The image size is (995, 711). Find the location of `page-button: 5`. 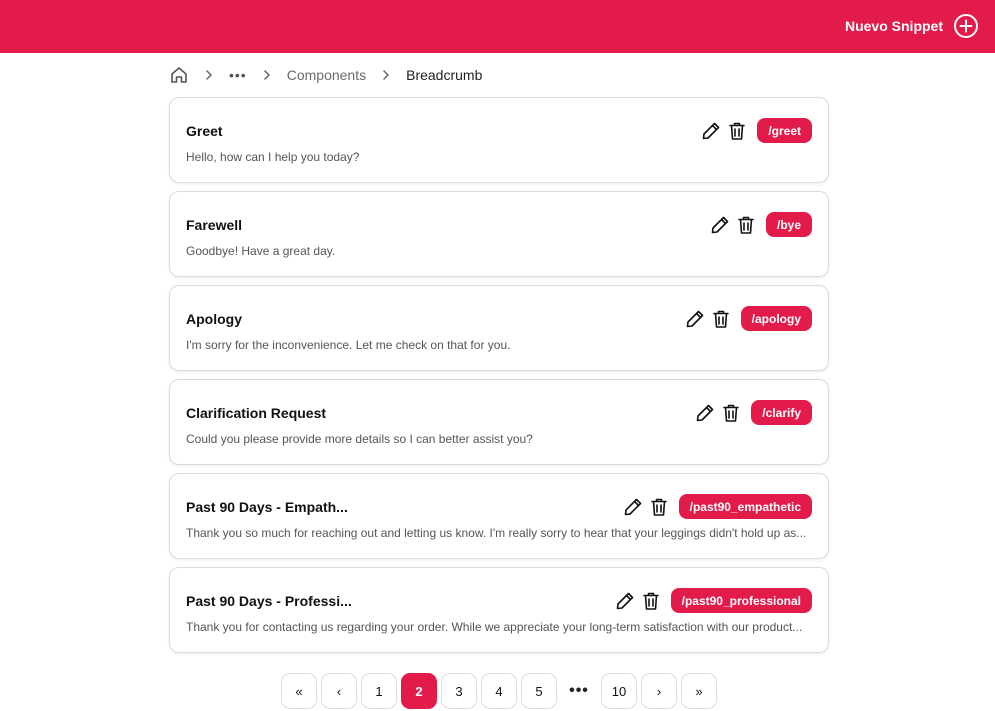

page-button: 5 is located at coordinates (539, 691).